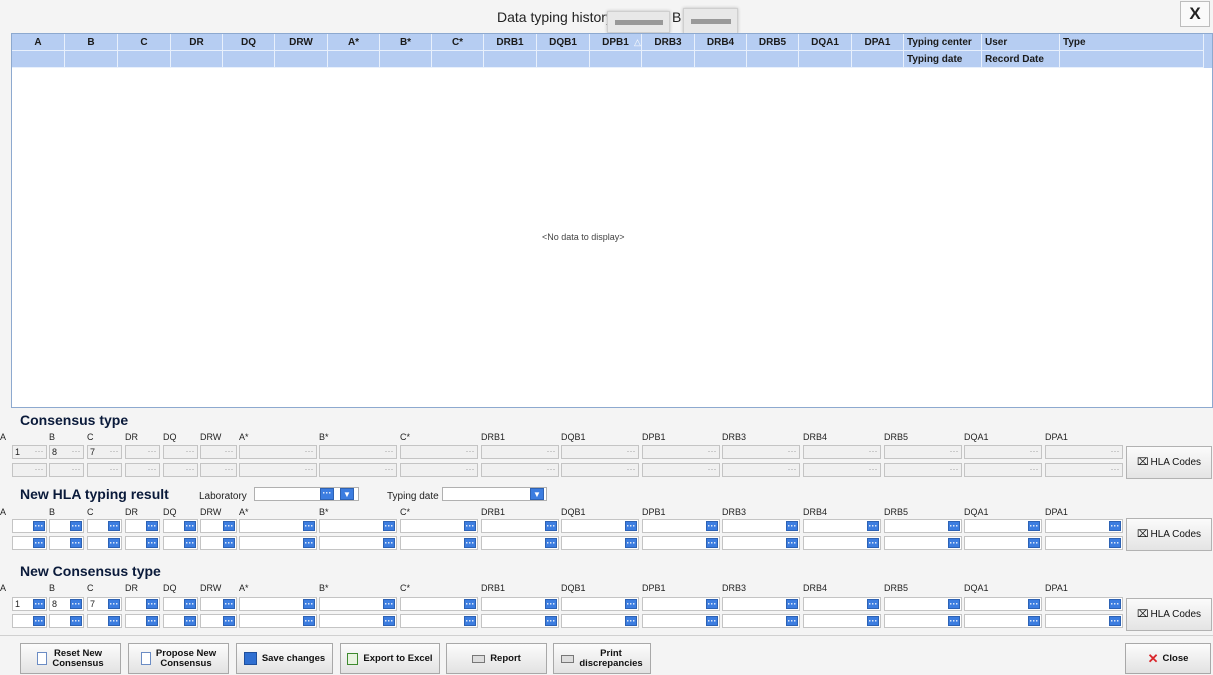 The image size is (1213, 675). Describe the element at coordinates (354, 42) in the screenshot. I see `column-header-astar: A*` at that location.